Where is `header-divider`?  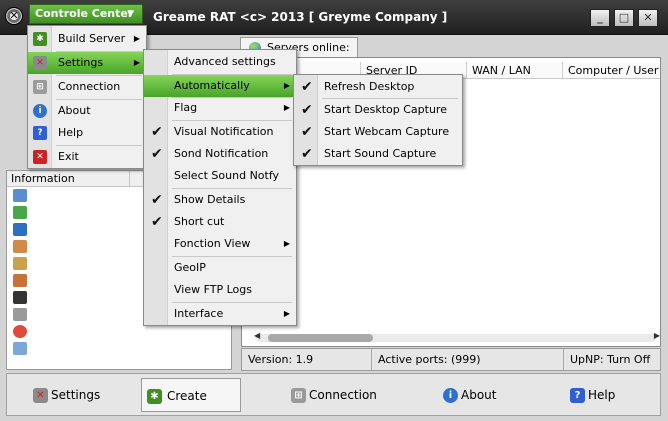 header-divider is located at coordinates (129, 179).